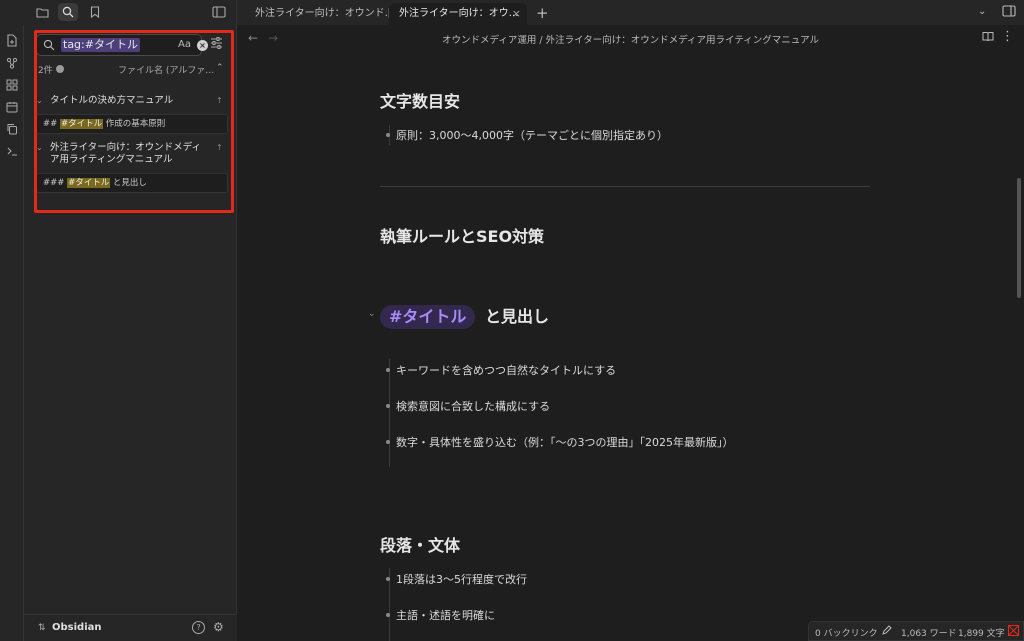 Image resolution: width=1024 pixels, height=641 pixels. I want to click on match-prefix: ###, so click(55, 183).